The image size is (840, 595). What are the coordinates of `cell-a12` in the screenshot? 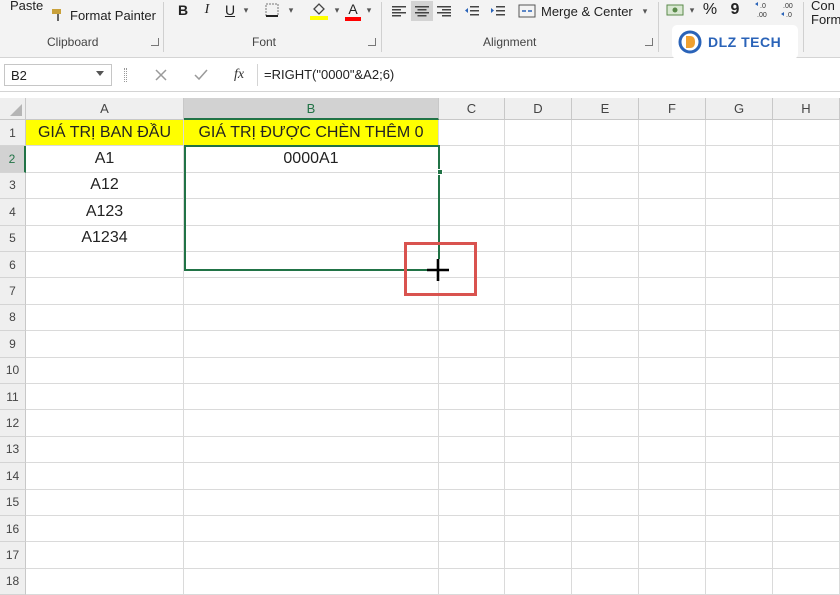 It's located at (105, 423).